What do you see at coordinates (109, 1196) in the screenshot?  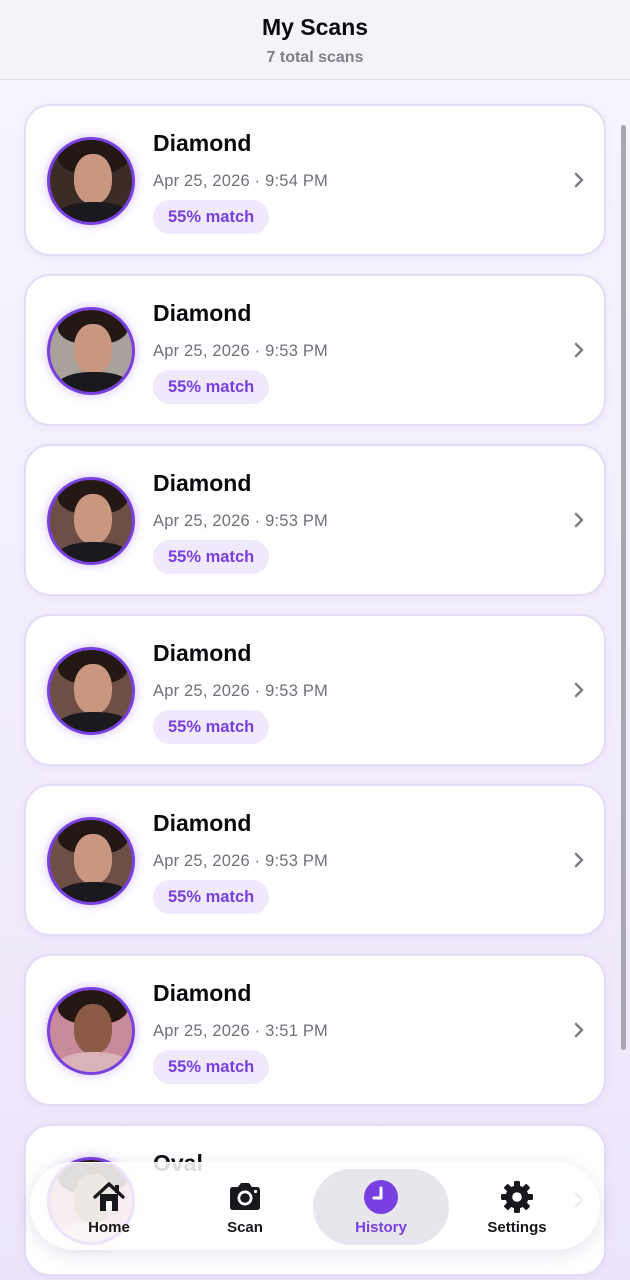 I see `home-icon` at bounding box center [109, 1196].